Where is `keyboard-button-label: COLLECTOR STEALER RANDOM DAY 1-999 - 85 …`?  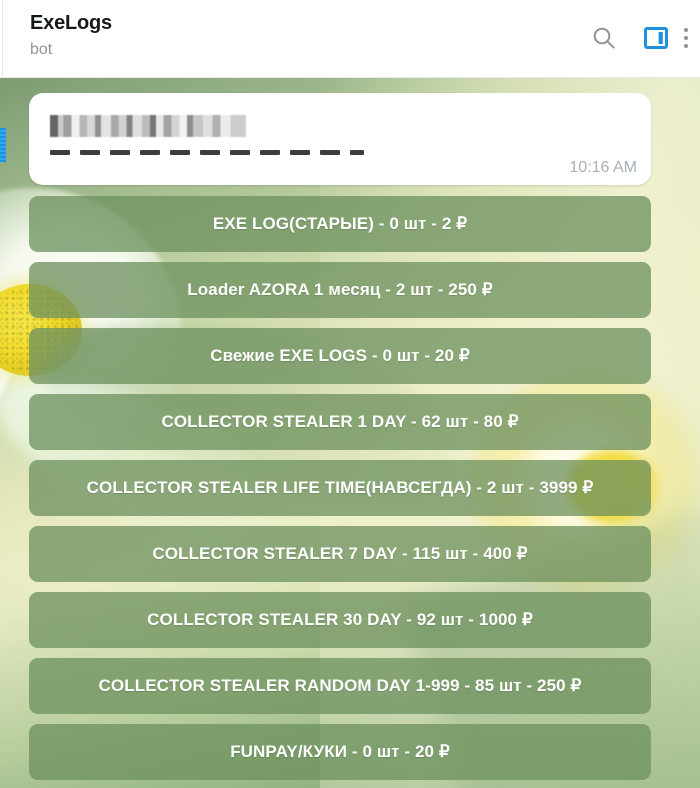 keyboard-button-label: COLLECTOR STEALER RANDOM DAY 1-999 - 85 … is located at coordinates (340, 685).